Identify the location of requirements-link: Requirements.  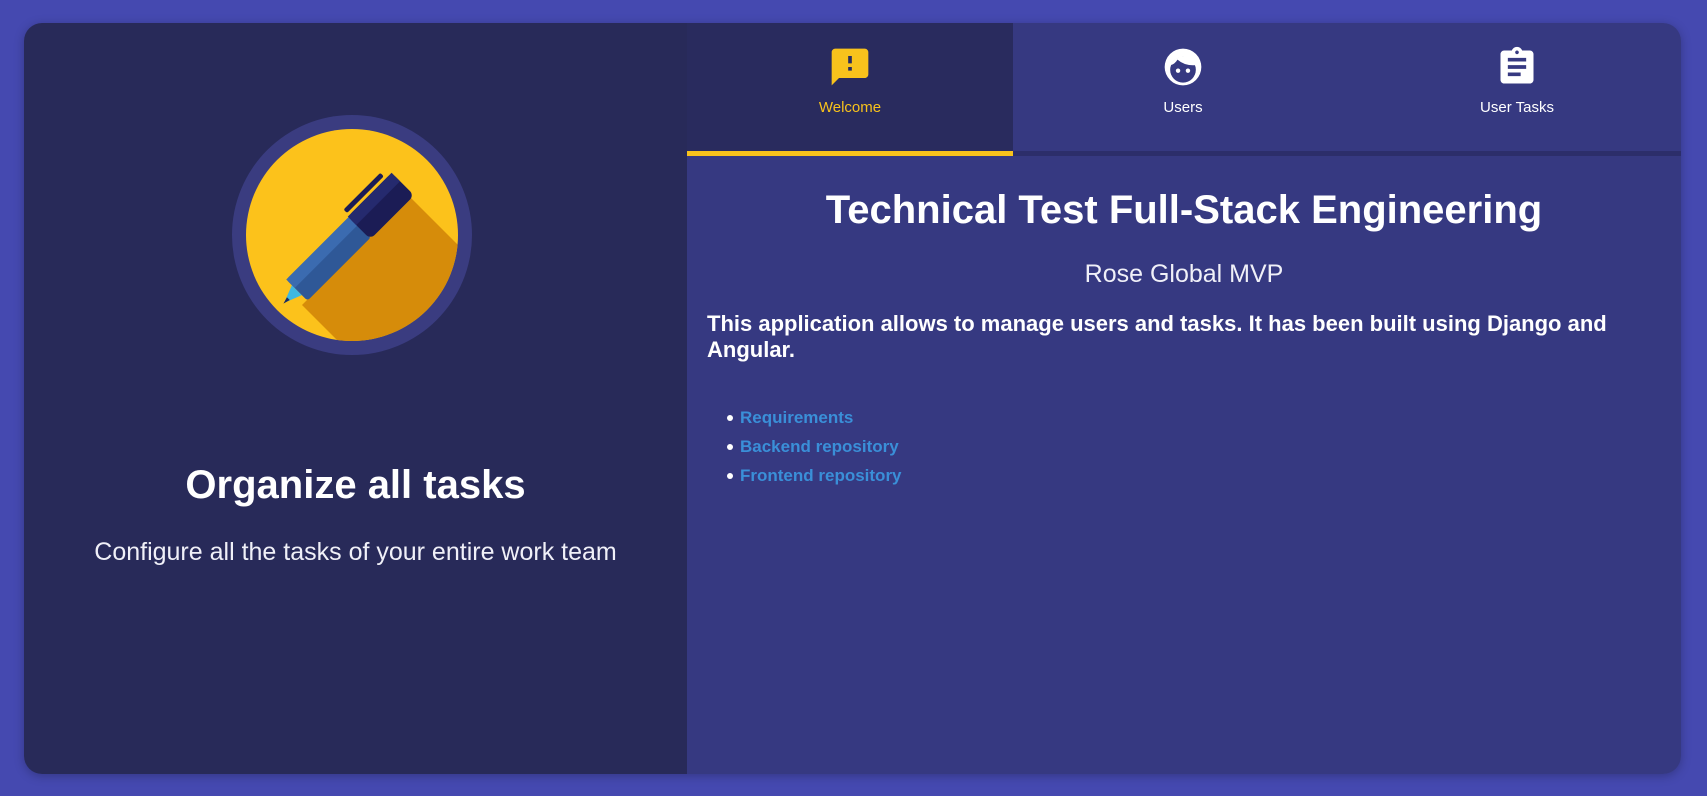
(796, 417).